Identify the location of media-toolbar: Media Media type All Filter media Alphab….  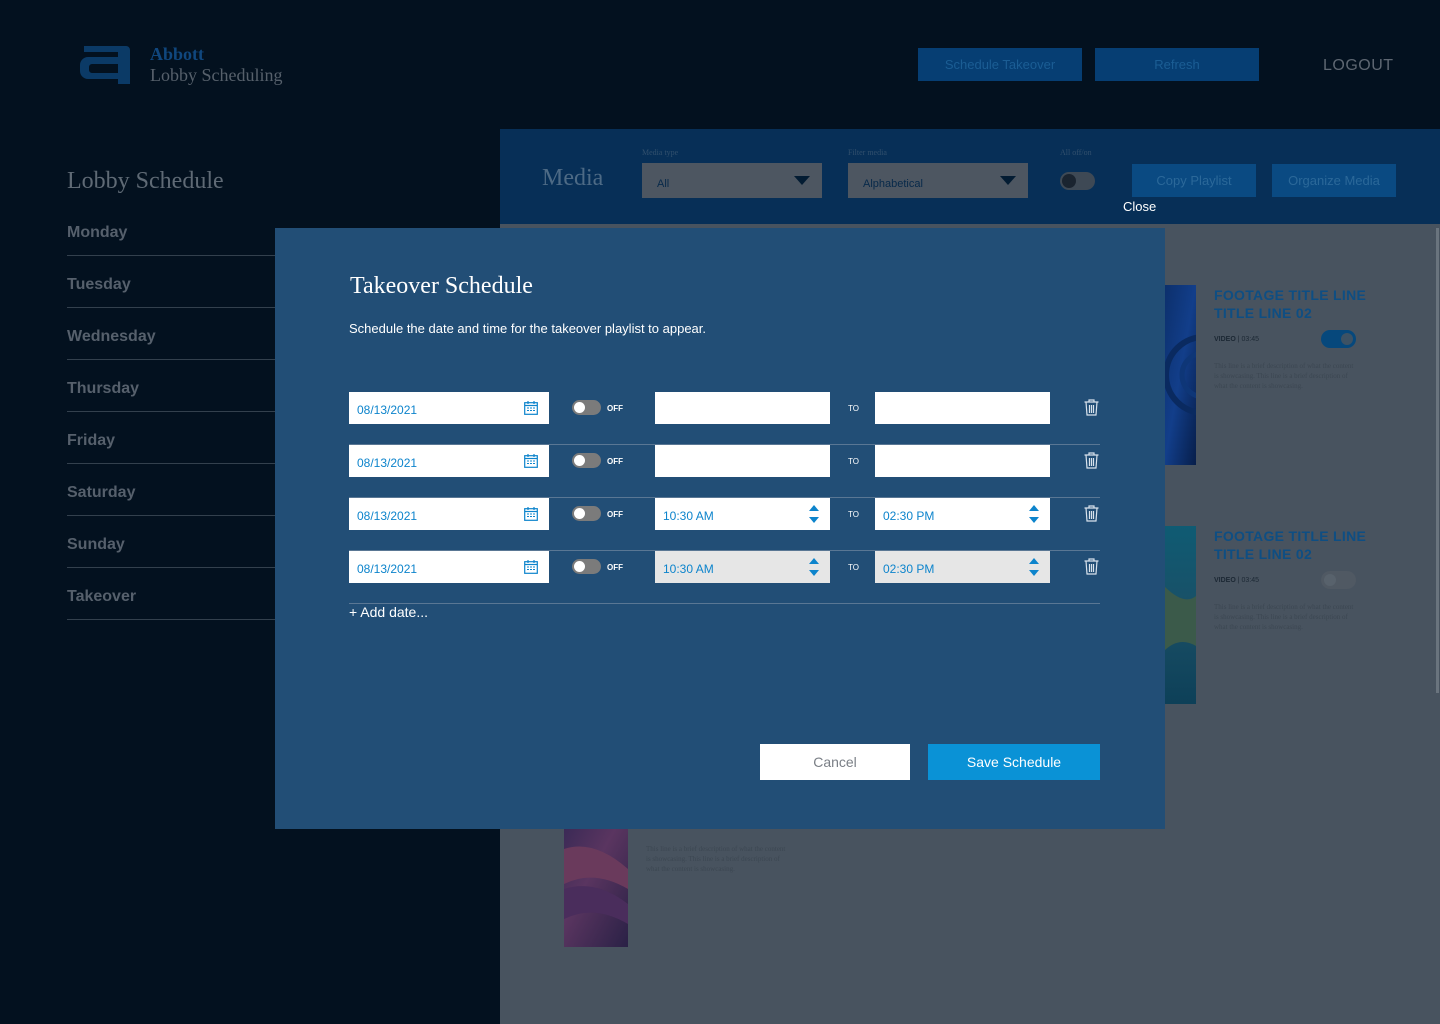
(970, 176).